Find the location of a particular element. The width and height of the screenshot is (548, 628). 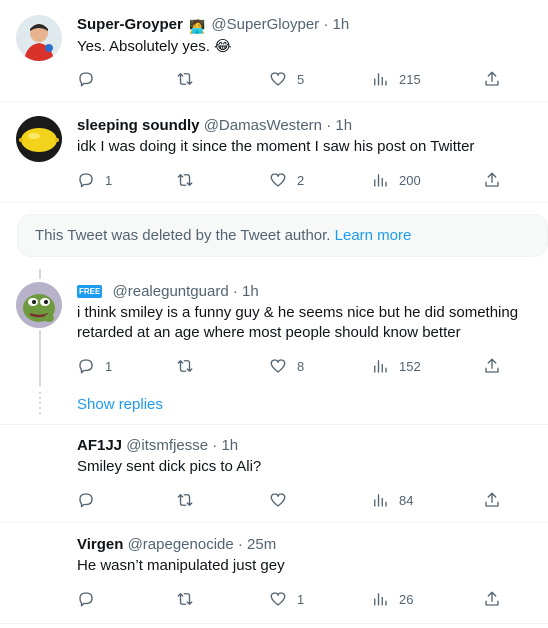

thread-dots is located at coordinates (40, 404).